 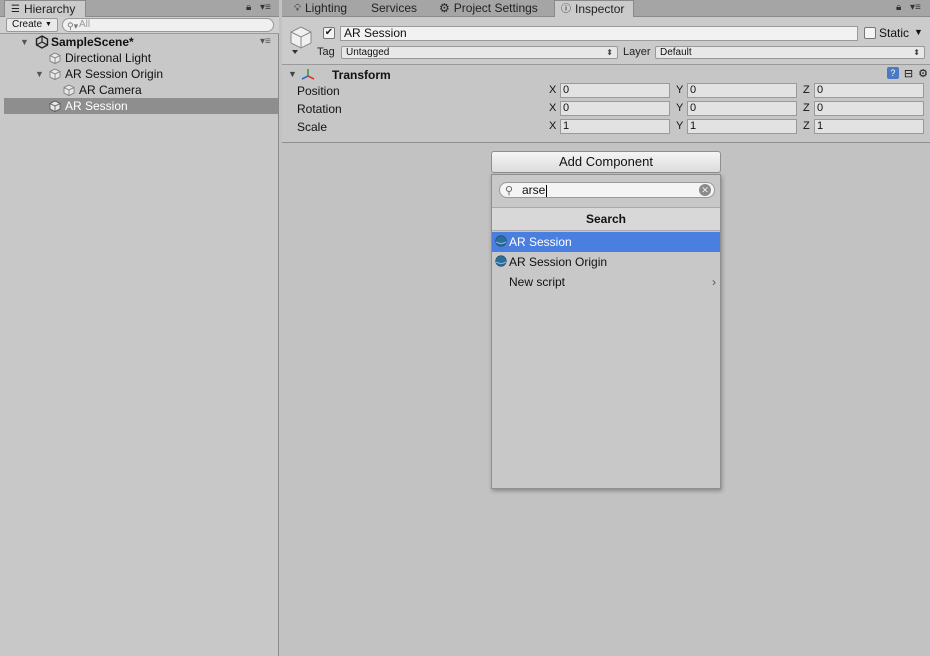 What do you see at coordinates (27, 24) in the screenshot?
I see `create-label: Create` at bounding box center [27, 24].